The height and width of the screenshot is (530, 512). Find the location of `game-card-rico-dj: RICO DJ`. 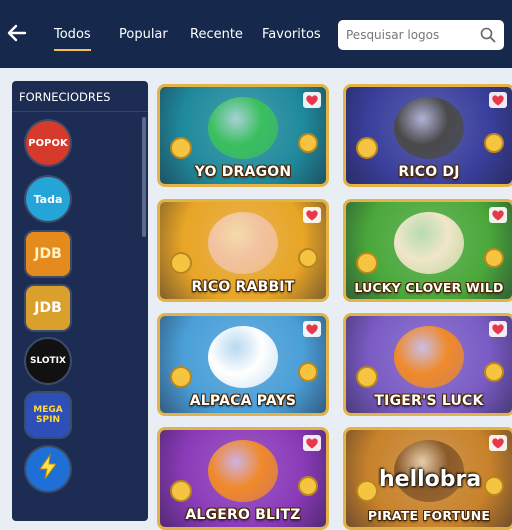

game-card-rico-dj: RICO DJ is located at coordinates (427, 135).